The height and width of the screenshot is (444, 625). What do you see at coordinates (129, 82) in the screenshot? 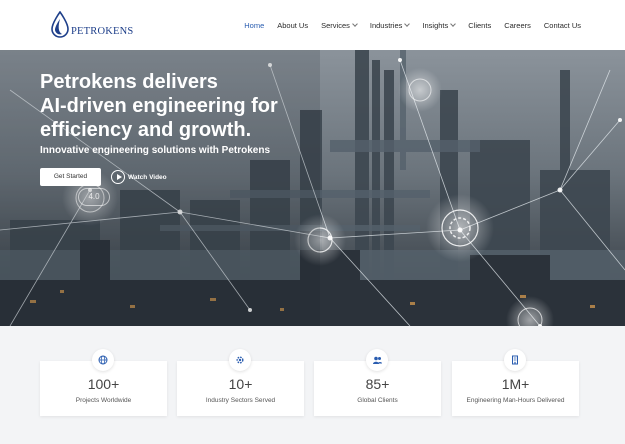
I see `hero-title-line: Petrokens delivers` at bounding box center [129, 82].